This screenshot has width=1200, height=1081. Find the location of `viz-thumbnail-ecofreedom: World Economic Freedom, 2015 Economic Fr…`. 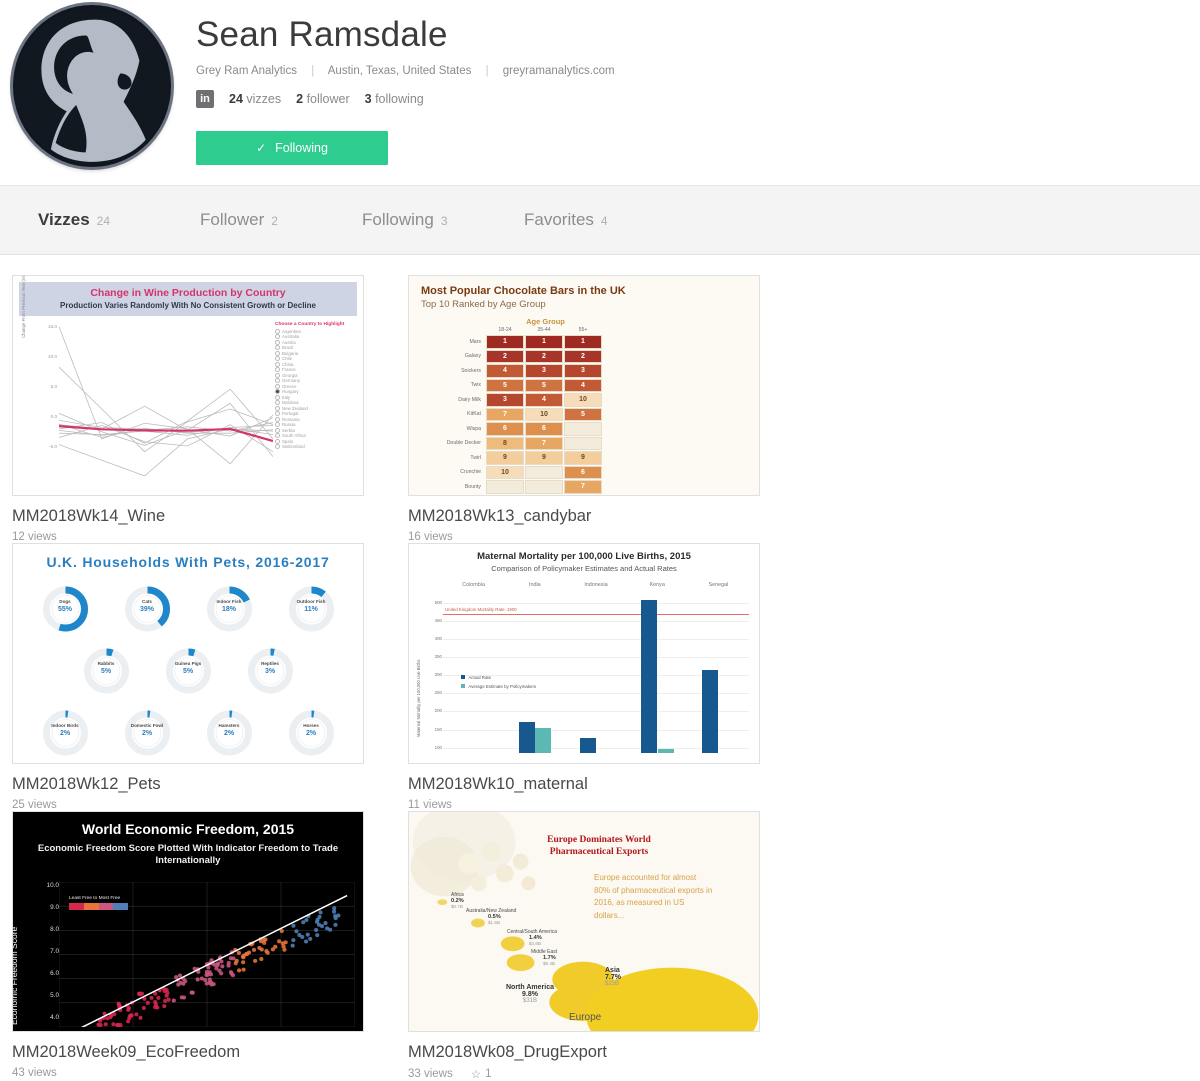

viz-thumbnail-ecofreedom: World Economic Freedom, 2015 Economic Fr… is located at coordinates (188, 921).